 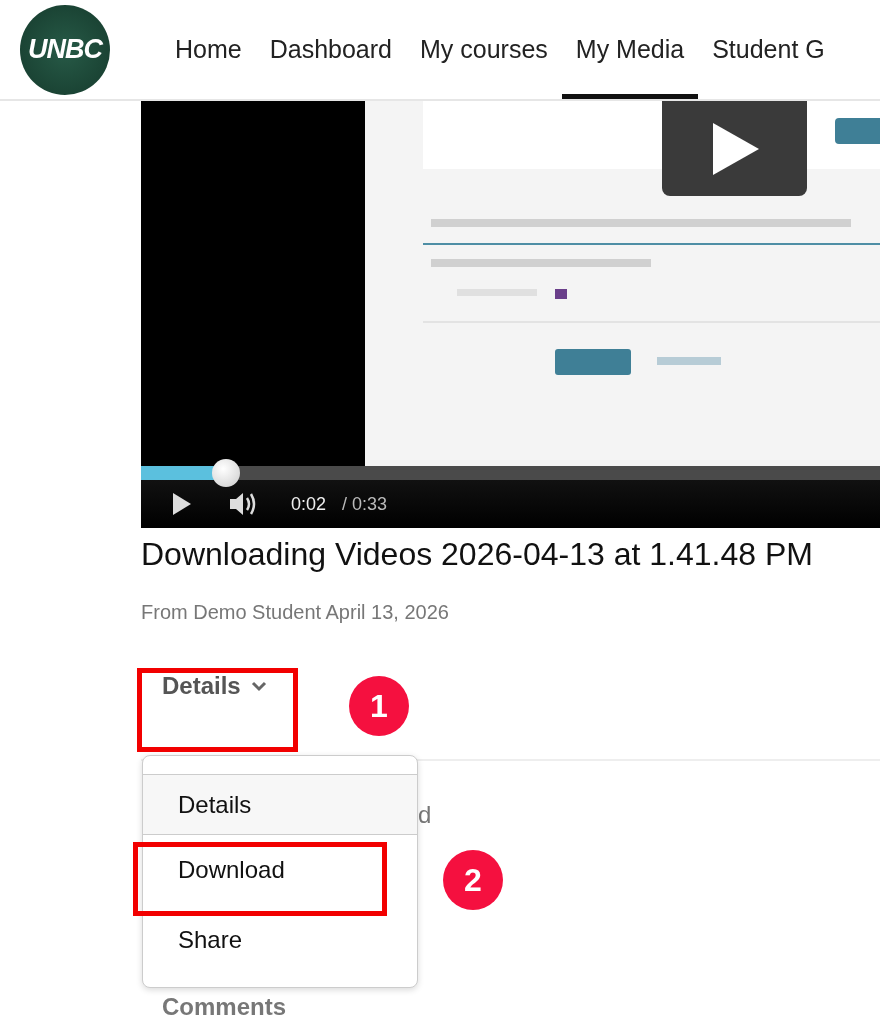 I want to click on byline: From Demo Student April 13, 2026, so click(x=295, y=612).